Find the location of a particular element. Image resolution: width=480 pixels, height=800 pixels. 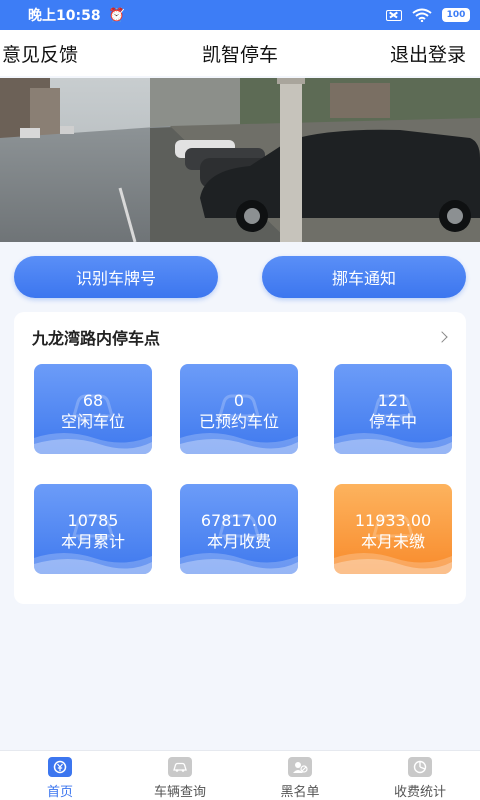

stat-parking-now: 121 停车中 is located at coordinates (393, 409).